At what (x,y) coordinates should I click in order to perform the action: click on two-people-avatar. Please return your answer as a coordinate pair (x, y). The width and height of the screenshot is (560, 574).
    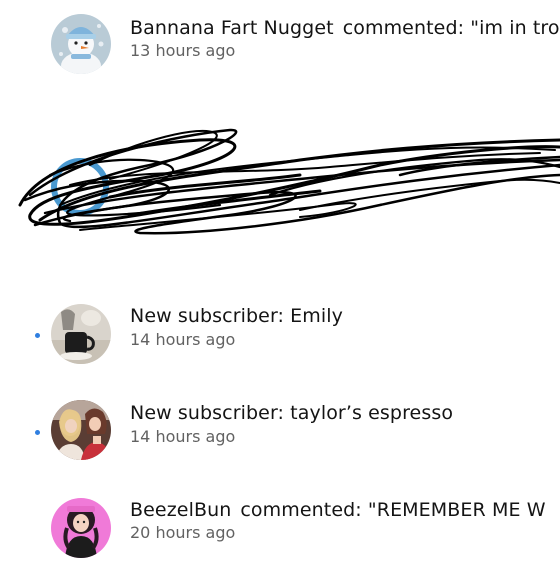
    Looking at the image, I should click on (81, 430).